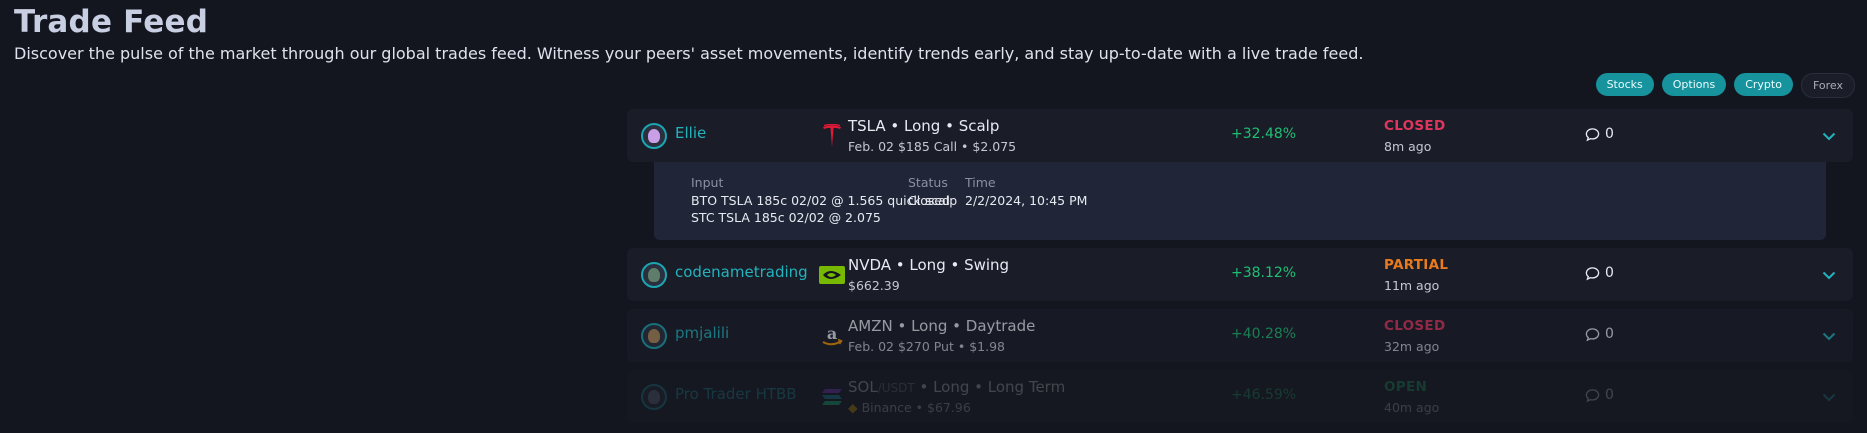 The height and width of the screenshot is (433, 1867). I want to click on time-label: Time, so click(980, 182).